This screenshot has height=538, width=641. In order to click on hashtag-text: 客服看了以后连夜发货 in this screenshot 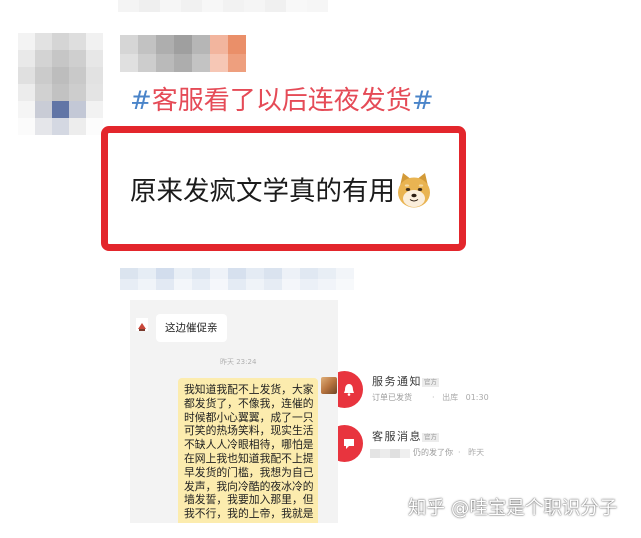, I will do `click(281, 101)`.